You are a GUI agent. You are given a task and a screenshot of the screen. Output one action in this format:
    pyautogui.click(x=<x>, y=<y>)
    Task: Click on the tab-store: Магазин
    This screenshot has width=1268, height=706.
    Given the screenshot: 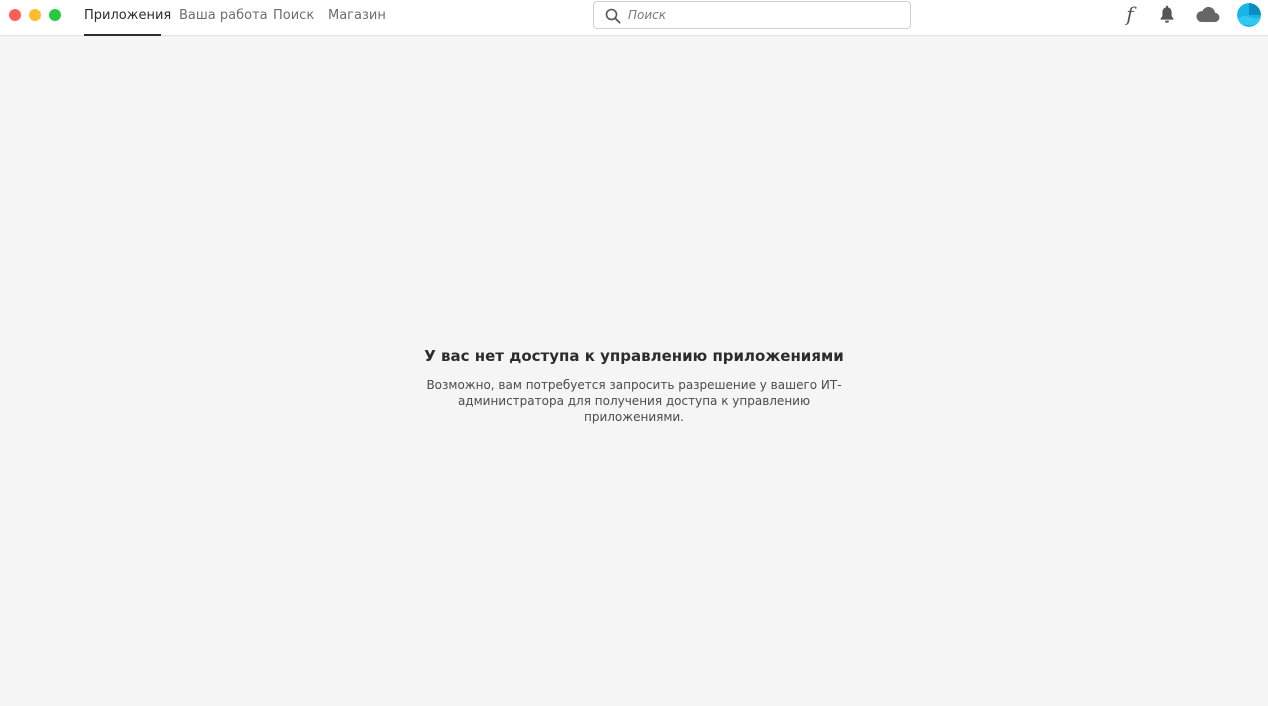 What is the action you would take?
    pyautogui.click(x=357, y=18)
    